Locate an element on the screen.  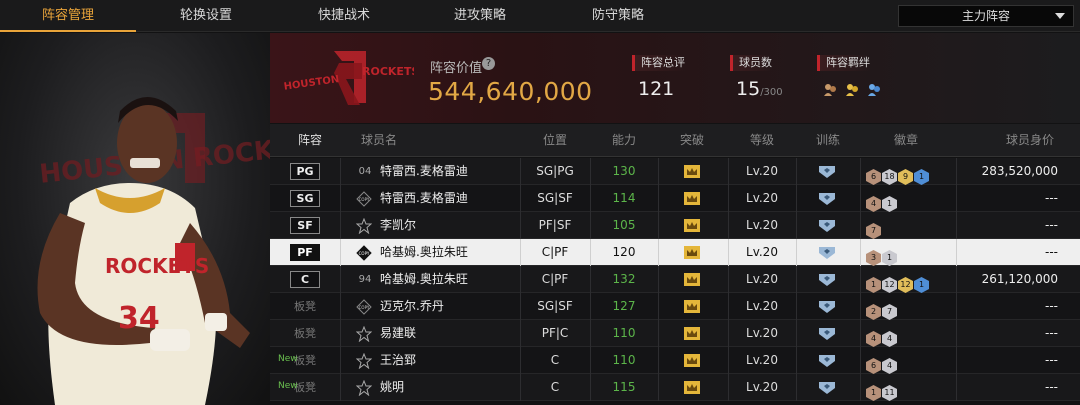
team-logo-text-left: HOUSTON is located at coordinates (312, 83).